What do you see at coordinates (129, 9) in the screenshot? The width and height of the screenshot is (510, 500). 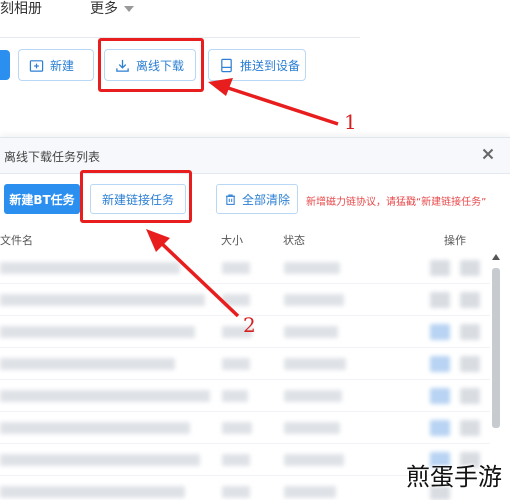 I see `chevron-down-icon` at bounding box center [129, 9].